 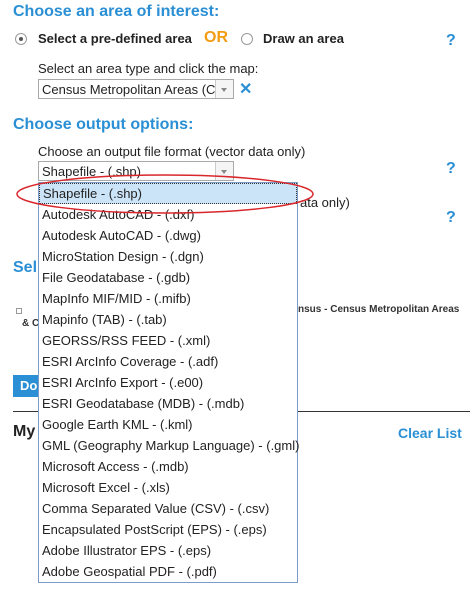 I want to click on format-option: ESRI ArcInfo Export - (.e00), so click(x=168, y=382).